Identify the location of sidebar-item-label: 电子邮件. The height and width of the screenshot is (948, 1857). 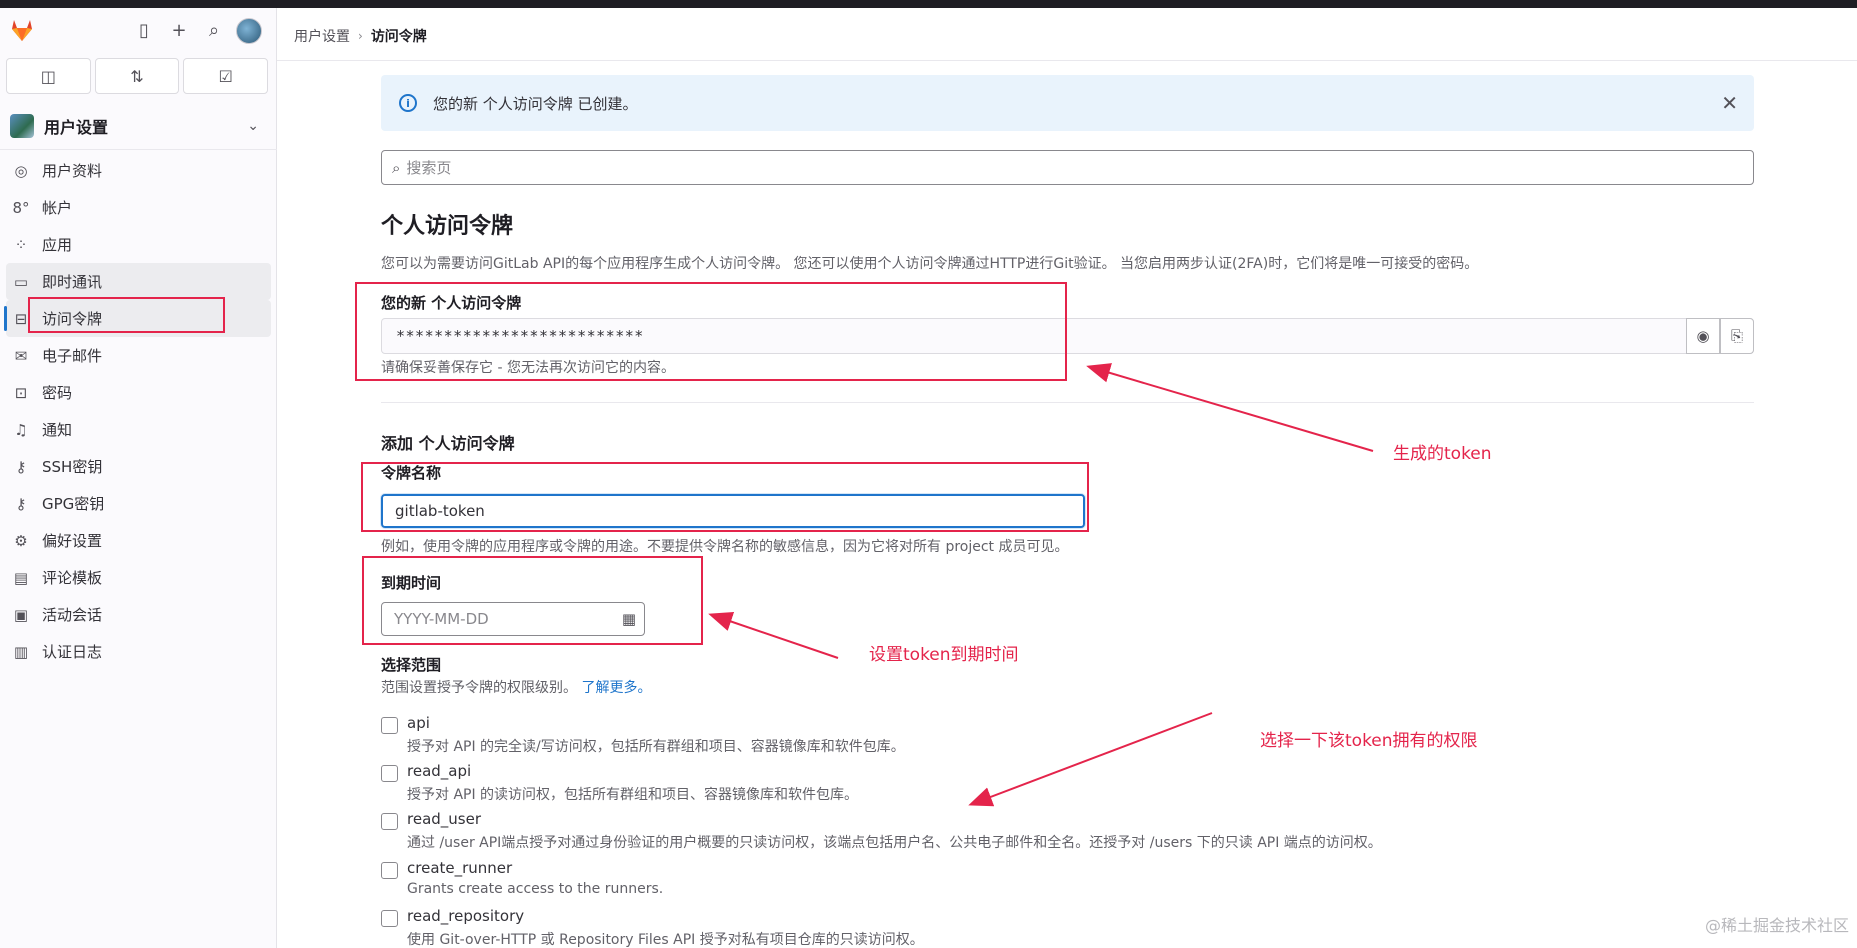
(72, 356).